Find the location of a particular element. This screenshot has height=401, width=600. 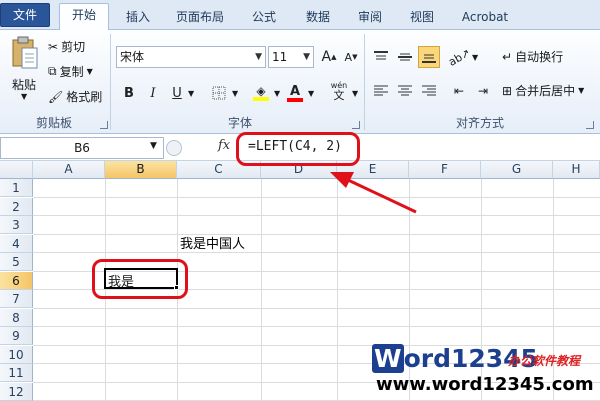

font-size-combo: 11 ▼ is located at coordinates (291, 57).